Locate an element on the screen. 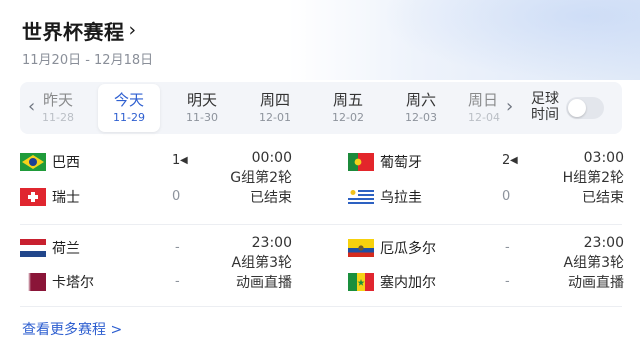  team-name: 乌拉圭 is located at coordinates (401, 198).